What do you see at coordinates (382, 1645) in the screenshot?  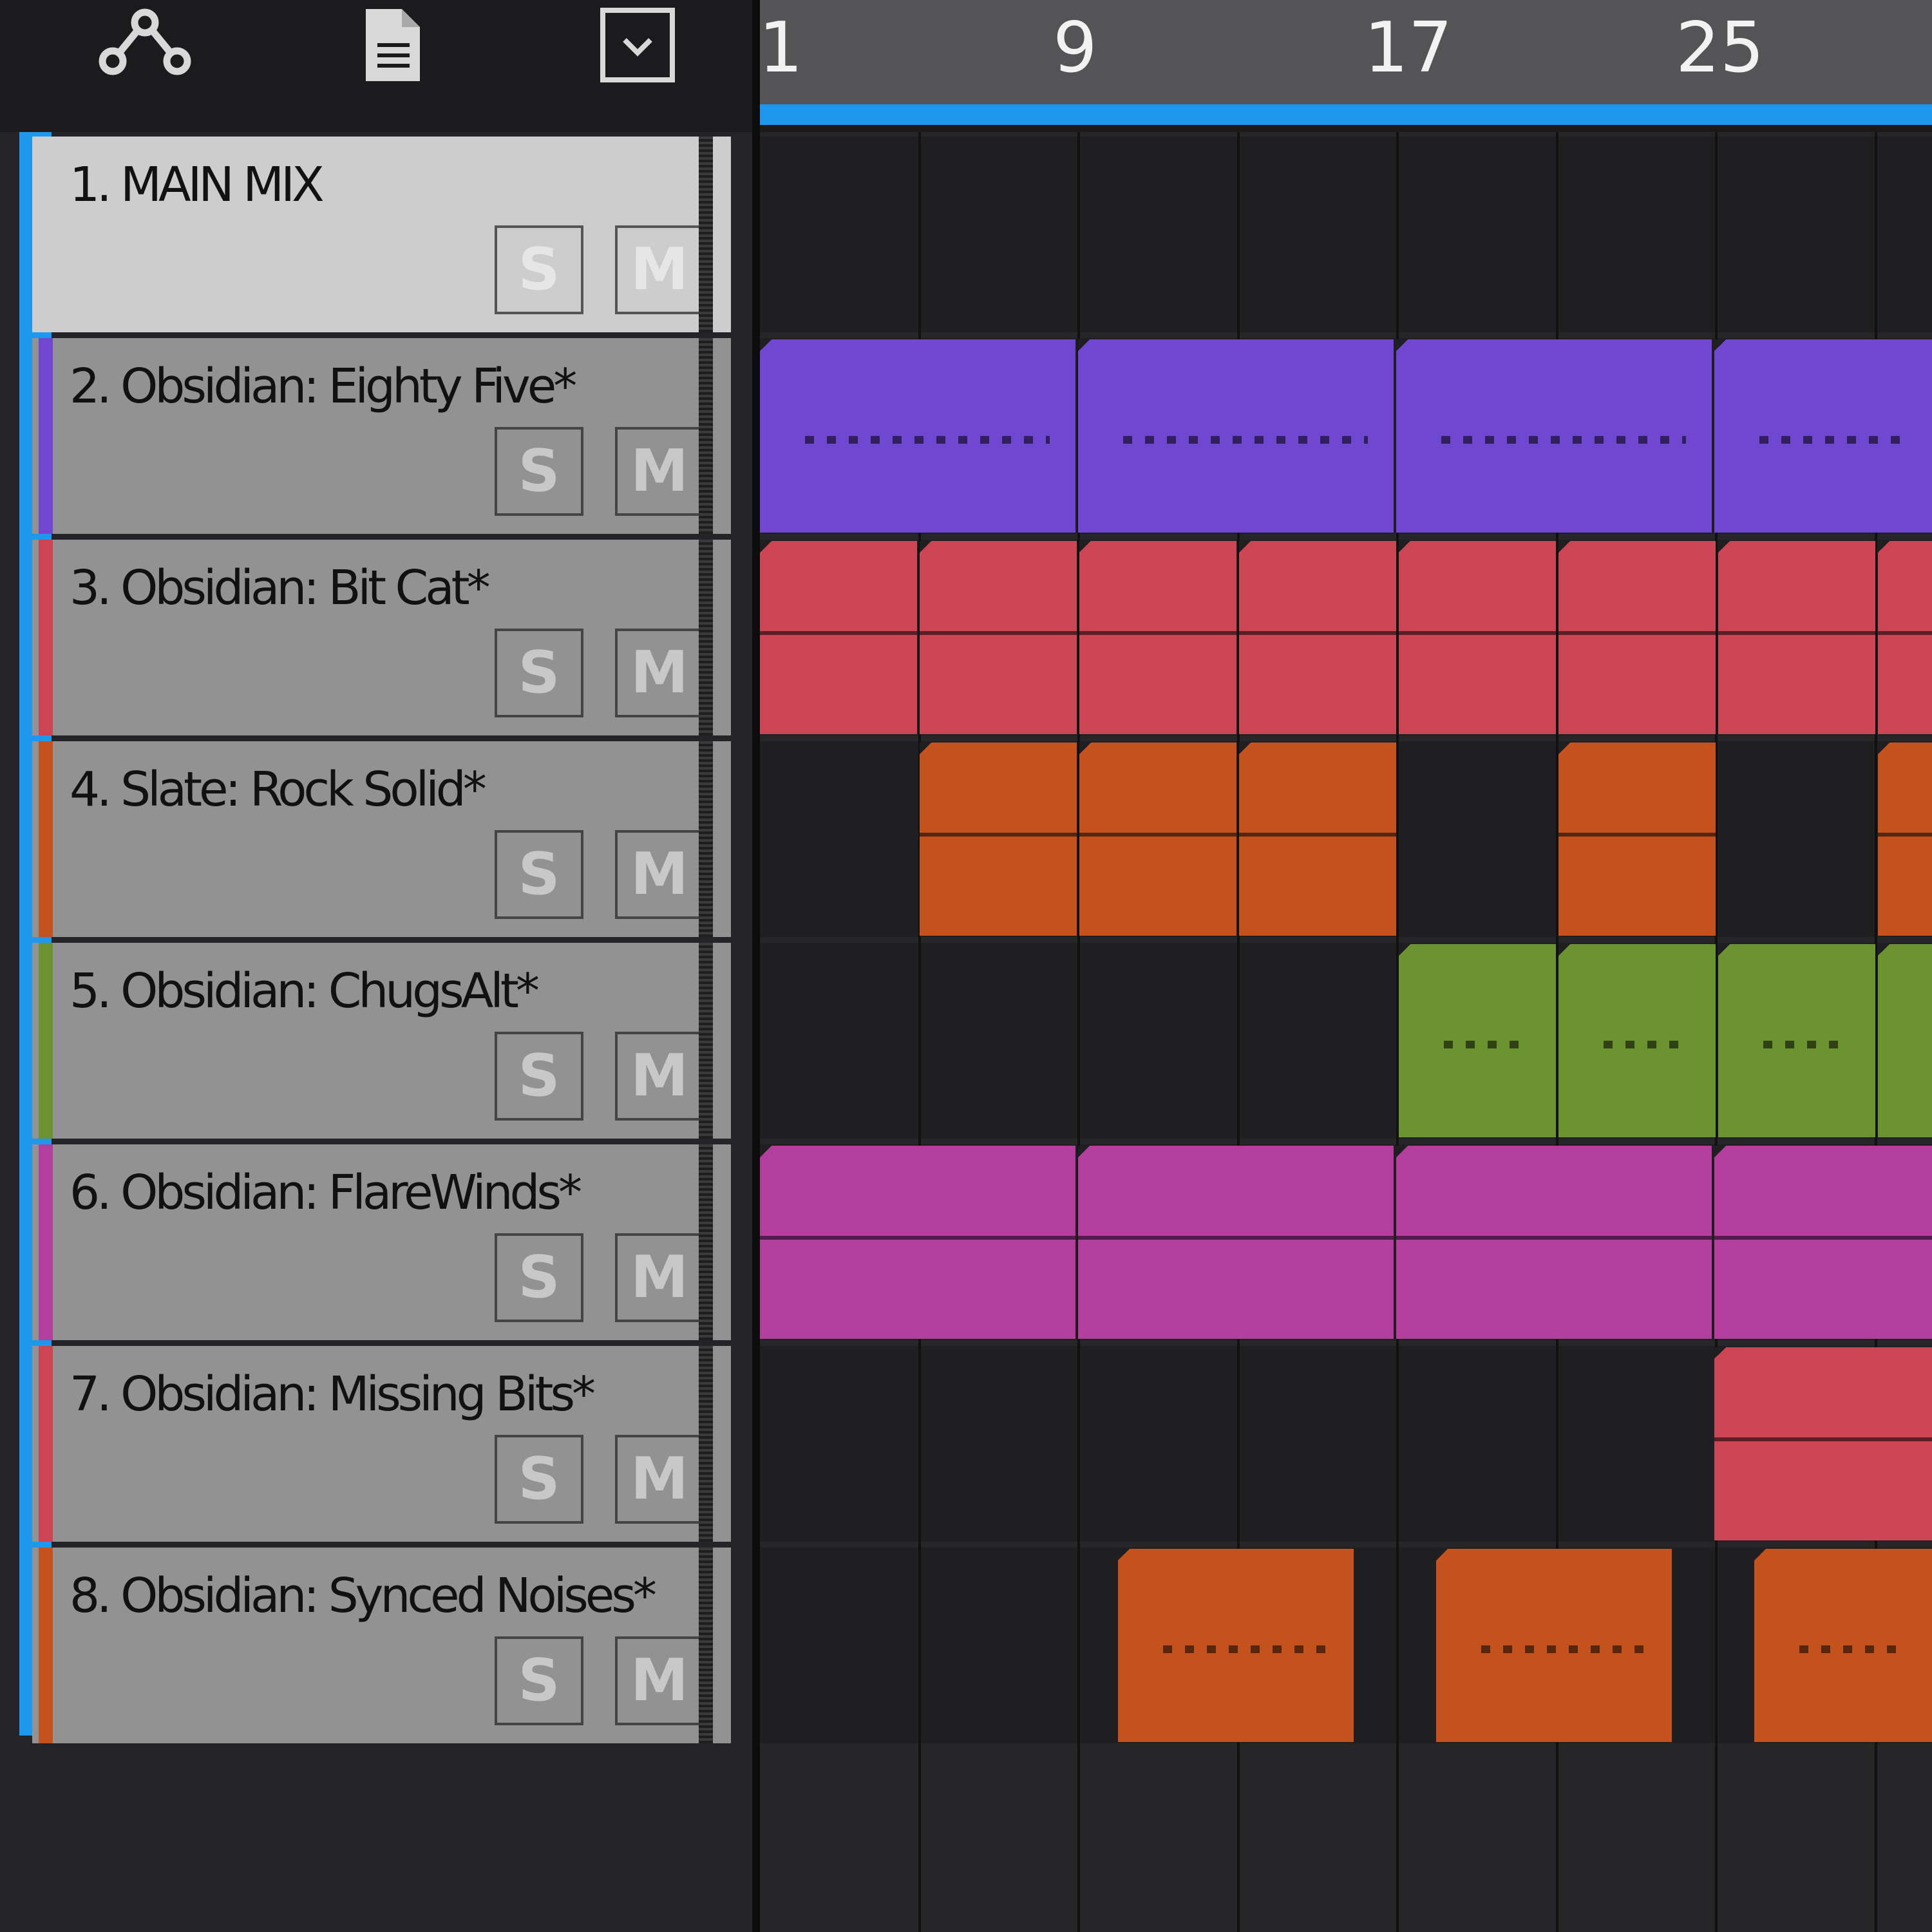 I see `track-header: 8. Obsidian: Synced Noises* S M` at bounding box center [382, 1645].